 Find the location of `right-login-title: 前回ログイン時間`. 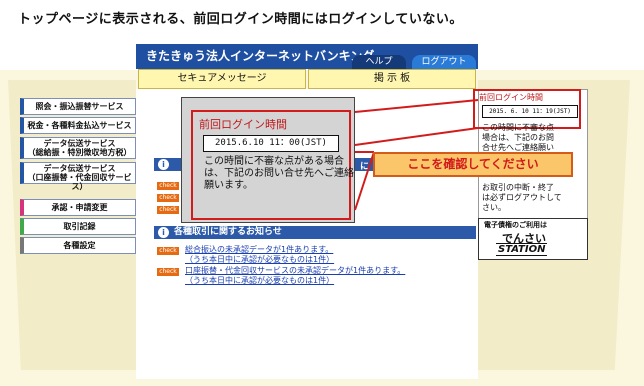

right-login-title: 前回ログイン時間 is located at coordinates (511, 97).